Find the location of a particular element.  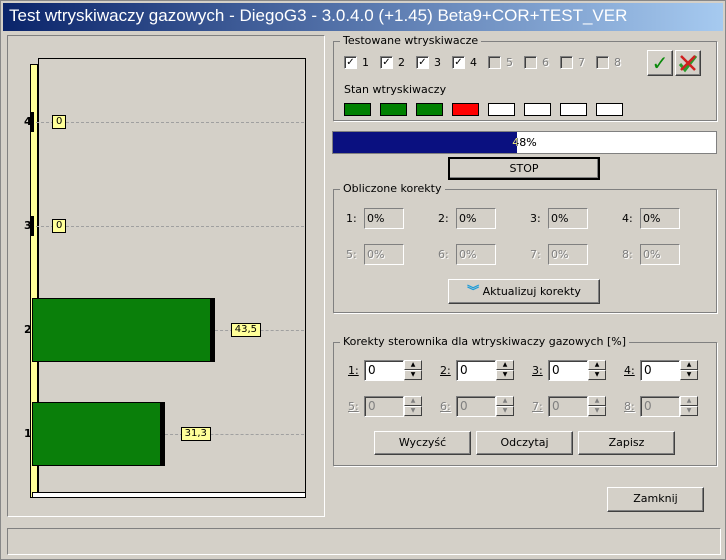

correction-7-label: 7: is located at coordinates (537, 406).